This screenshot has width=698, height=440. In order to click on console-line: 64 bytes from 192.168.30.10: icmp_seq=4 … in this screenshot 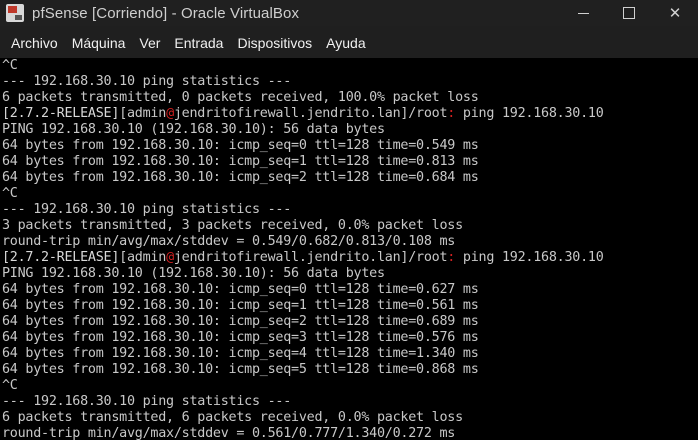, I will do `click(240, 353)`.